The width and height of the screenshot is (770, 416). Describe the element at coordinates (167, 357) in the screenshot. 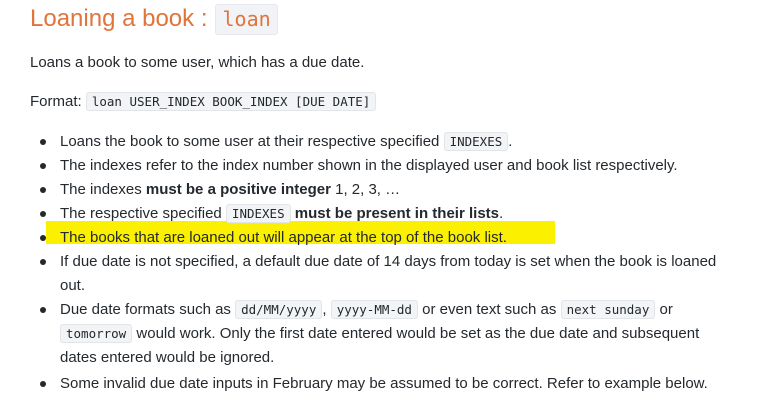

I see `item-text: dates entered would be ignored.` at that location.